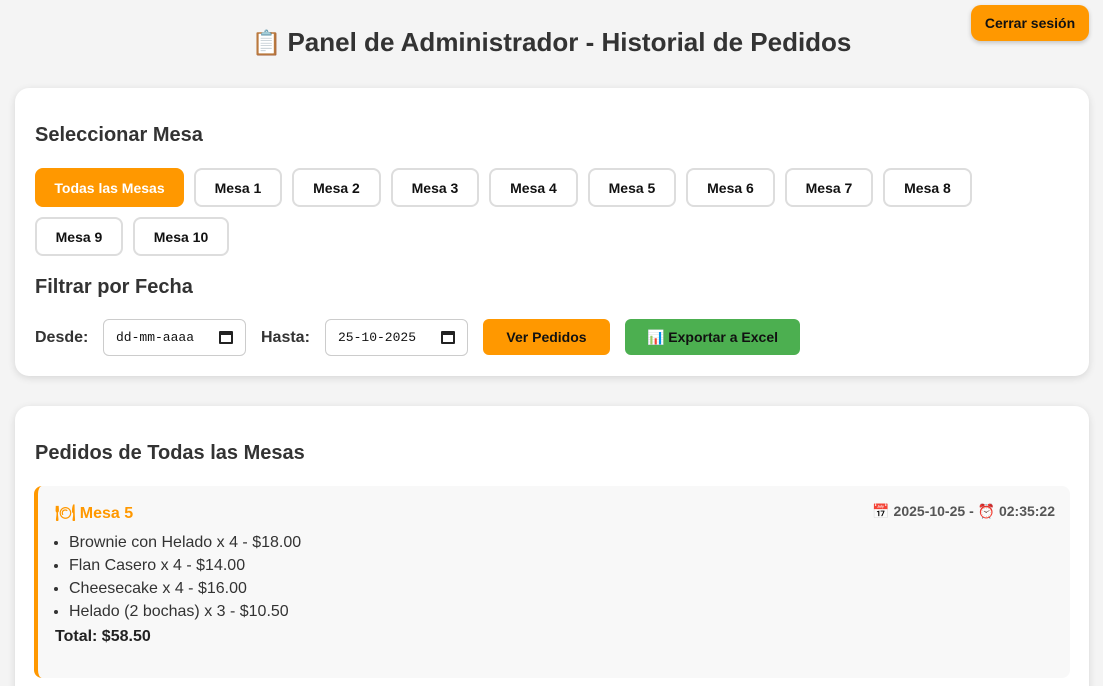 The image size is (1103, 686). I want to click on order-item: Brownie con Helado x 4 - $18.00, so click(185, 542).